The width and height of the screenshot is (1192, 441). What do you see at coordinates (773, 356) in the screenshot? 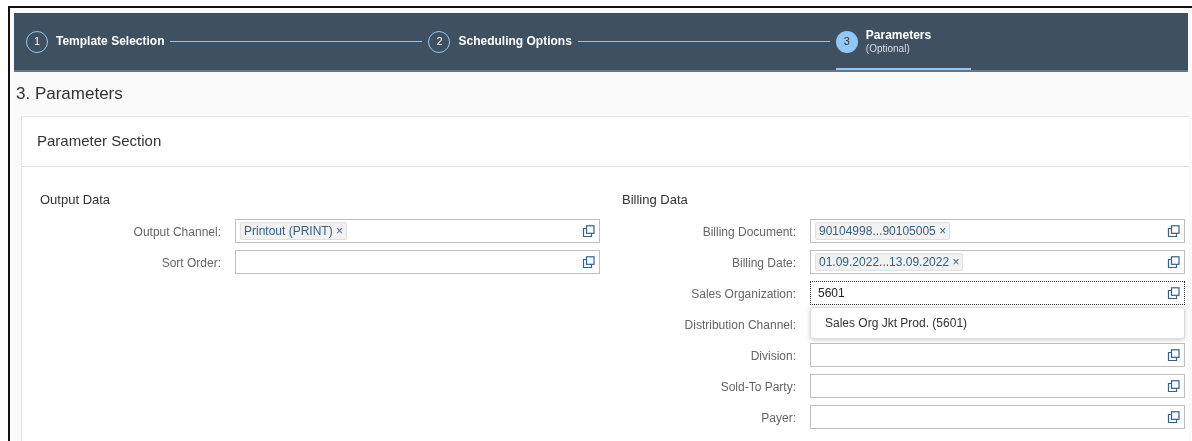
I see `field-label: Division:` at bounding box center [773, 356].